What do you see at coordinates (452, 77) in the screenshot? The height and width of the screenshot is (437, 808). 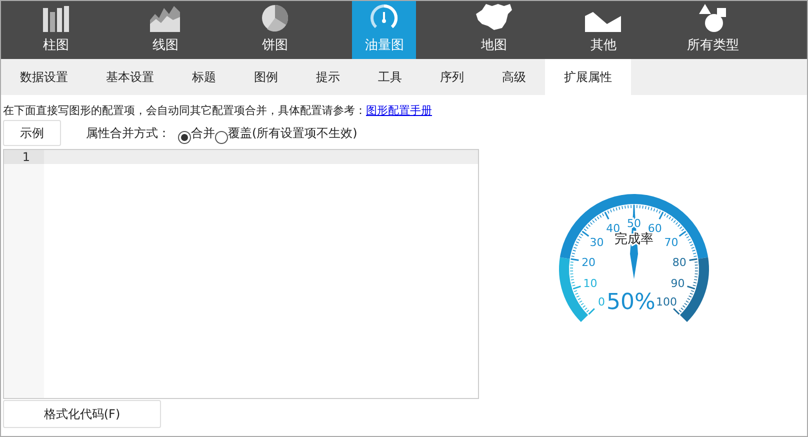 I see `settings-tab: 序列` at bounding box center [452, 77].